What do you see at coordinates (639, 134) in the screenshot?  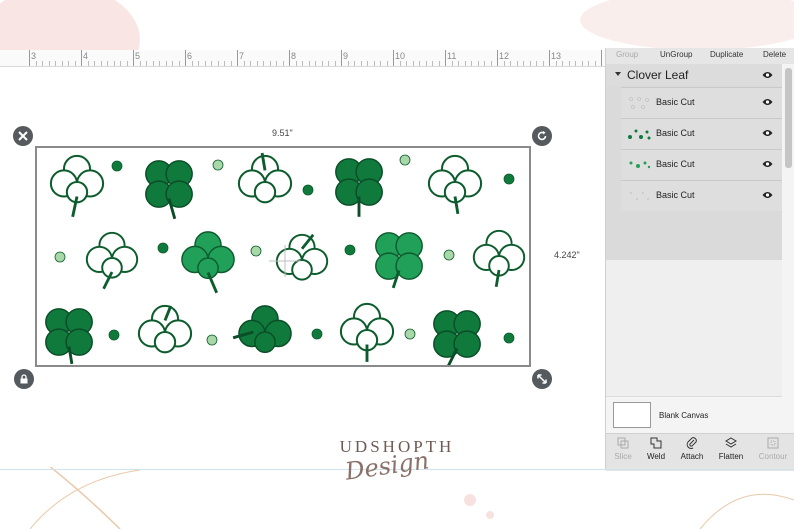 I see `layer-thumbnail-icon` at bounding box center [639, 134].